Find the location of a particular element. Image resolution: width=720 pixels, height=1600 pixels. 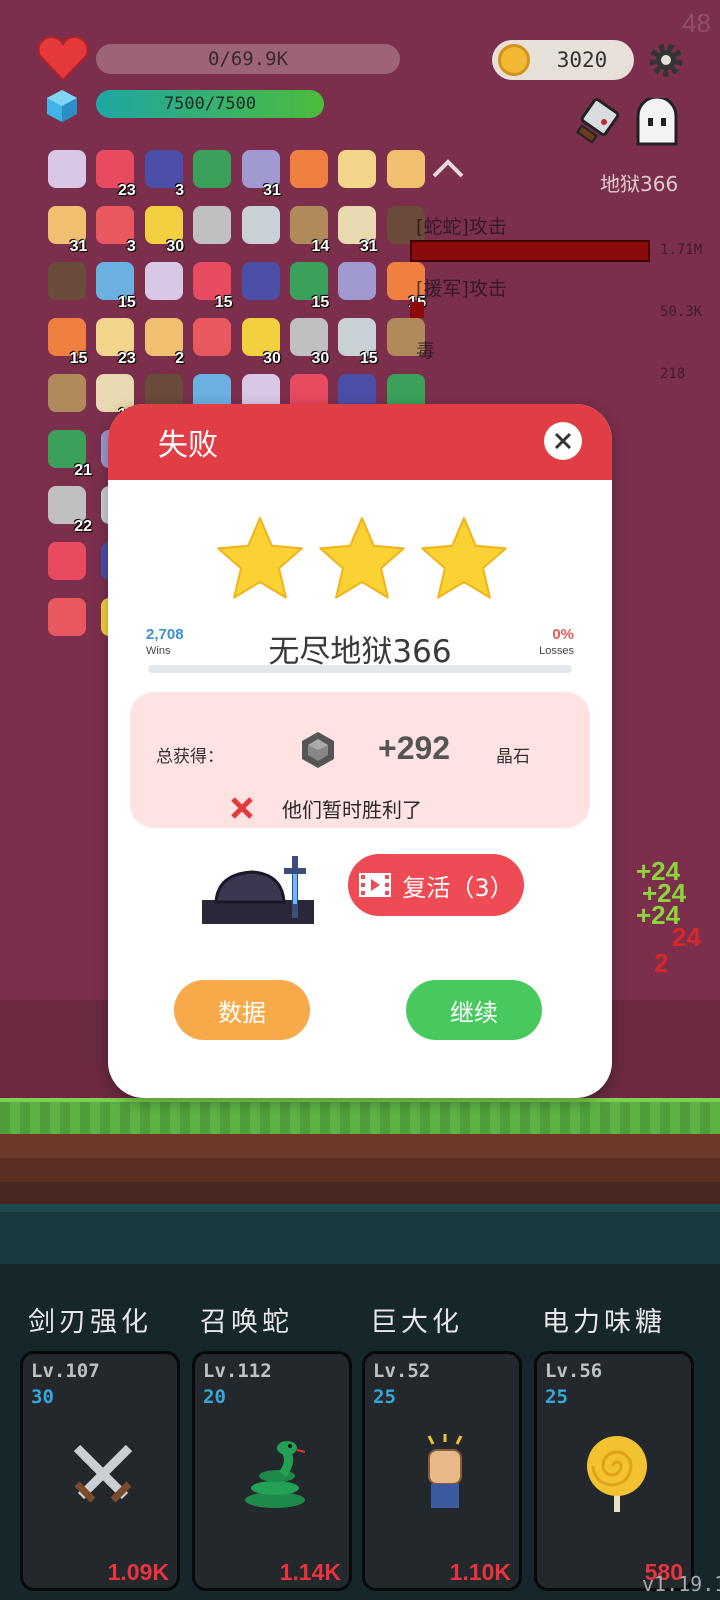

inventory-item: 22 is located at coordinates (68, 508).